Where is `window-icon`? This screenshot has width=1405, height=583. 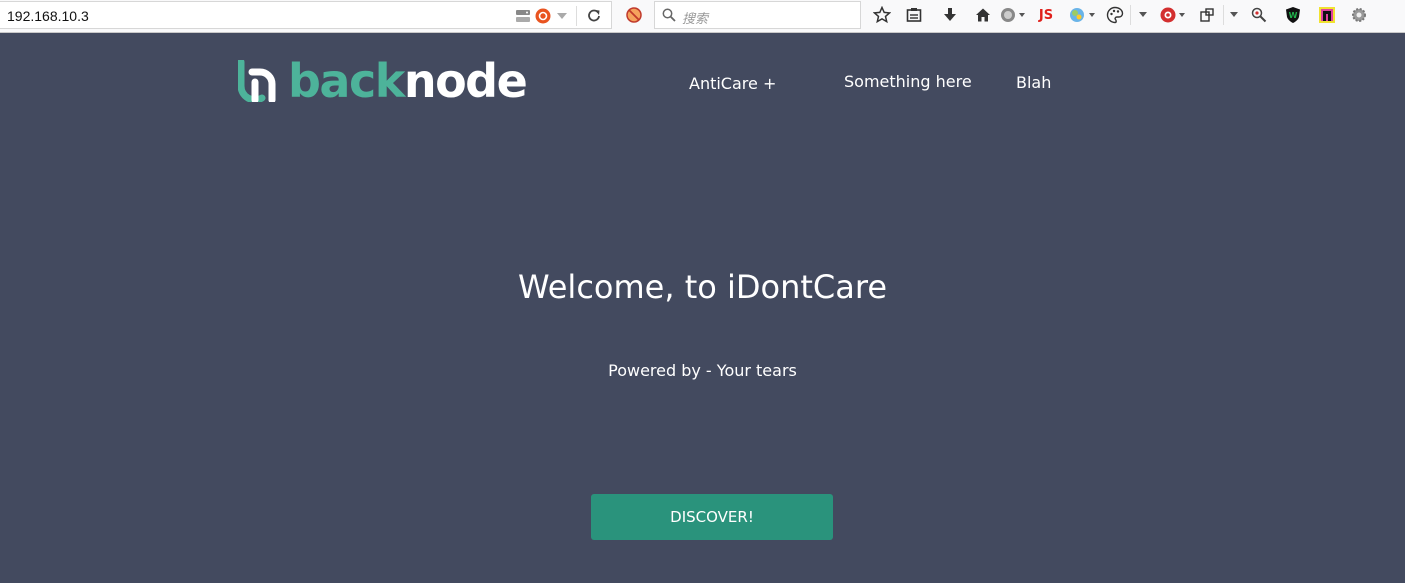 window-icon is located at coordinates (1207, 15).